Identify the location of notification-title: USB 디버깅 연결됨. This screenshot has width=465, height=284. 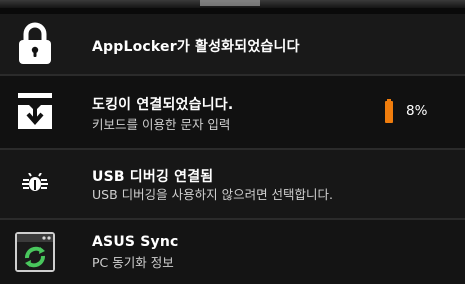
(153, 177).